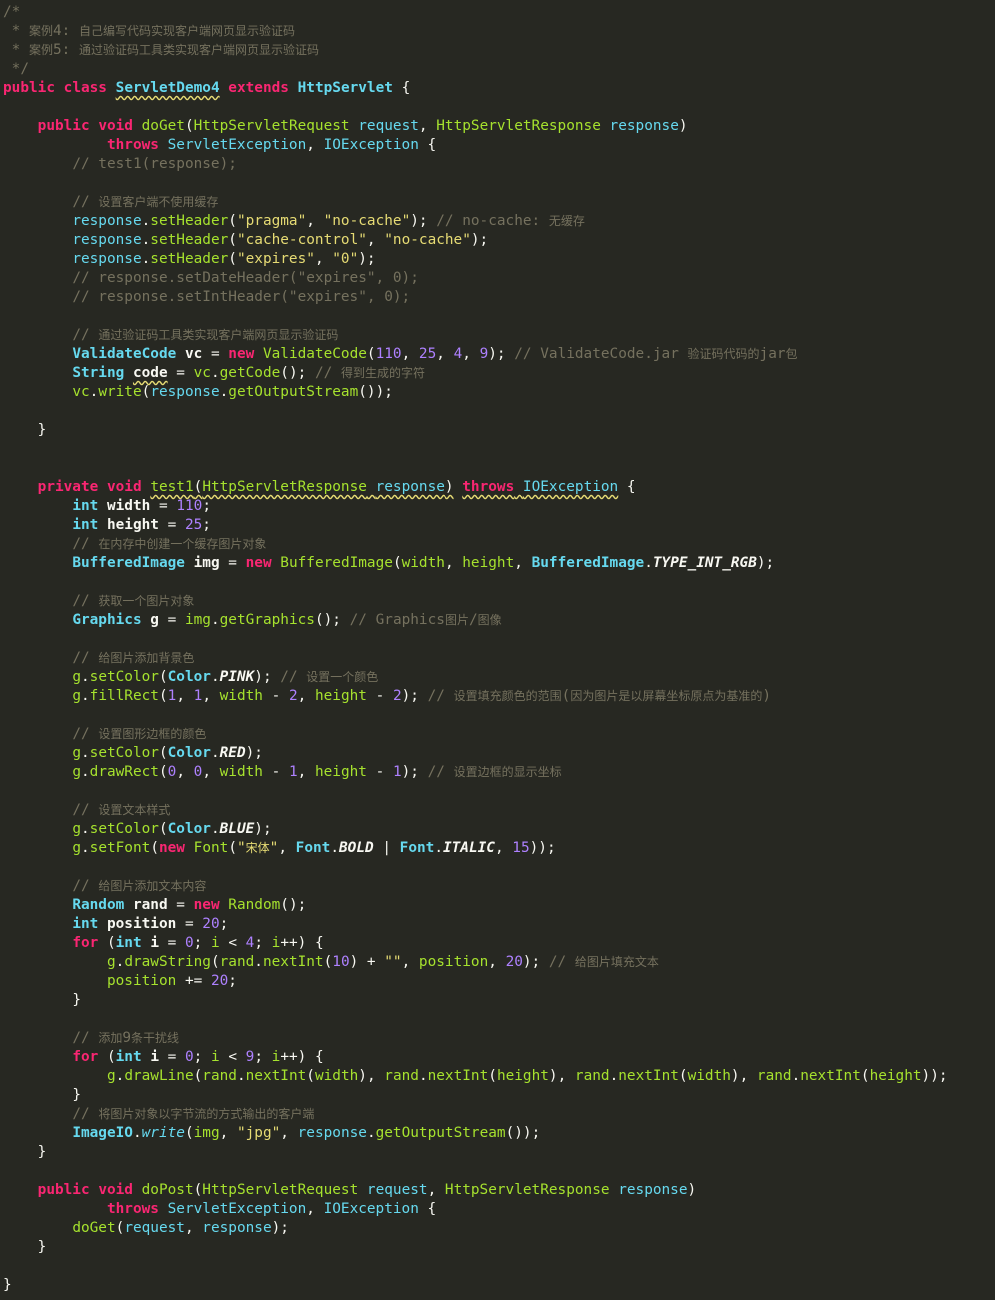 Image resolution: width=995 pixels, height=1300 pixels. I want to click on code-token-comment: // 设置一个颜色, so click(329, 677).